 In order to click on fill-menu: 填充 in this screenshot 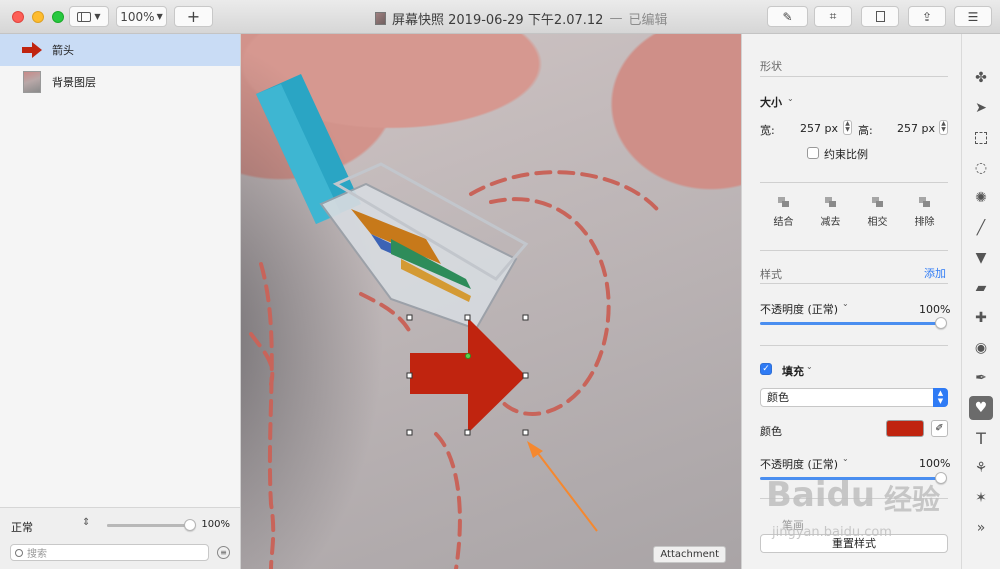, I will do `click(793, 371)`.